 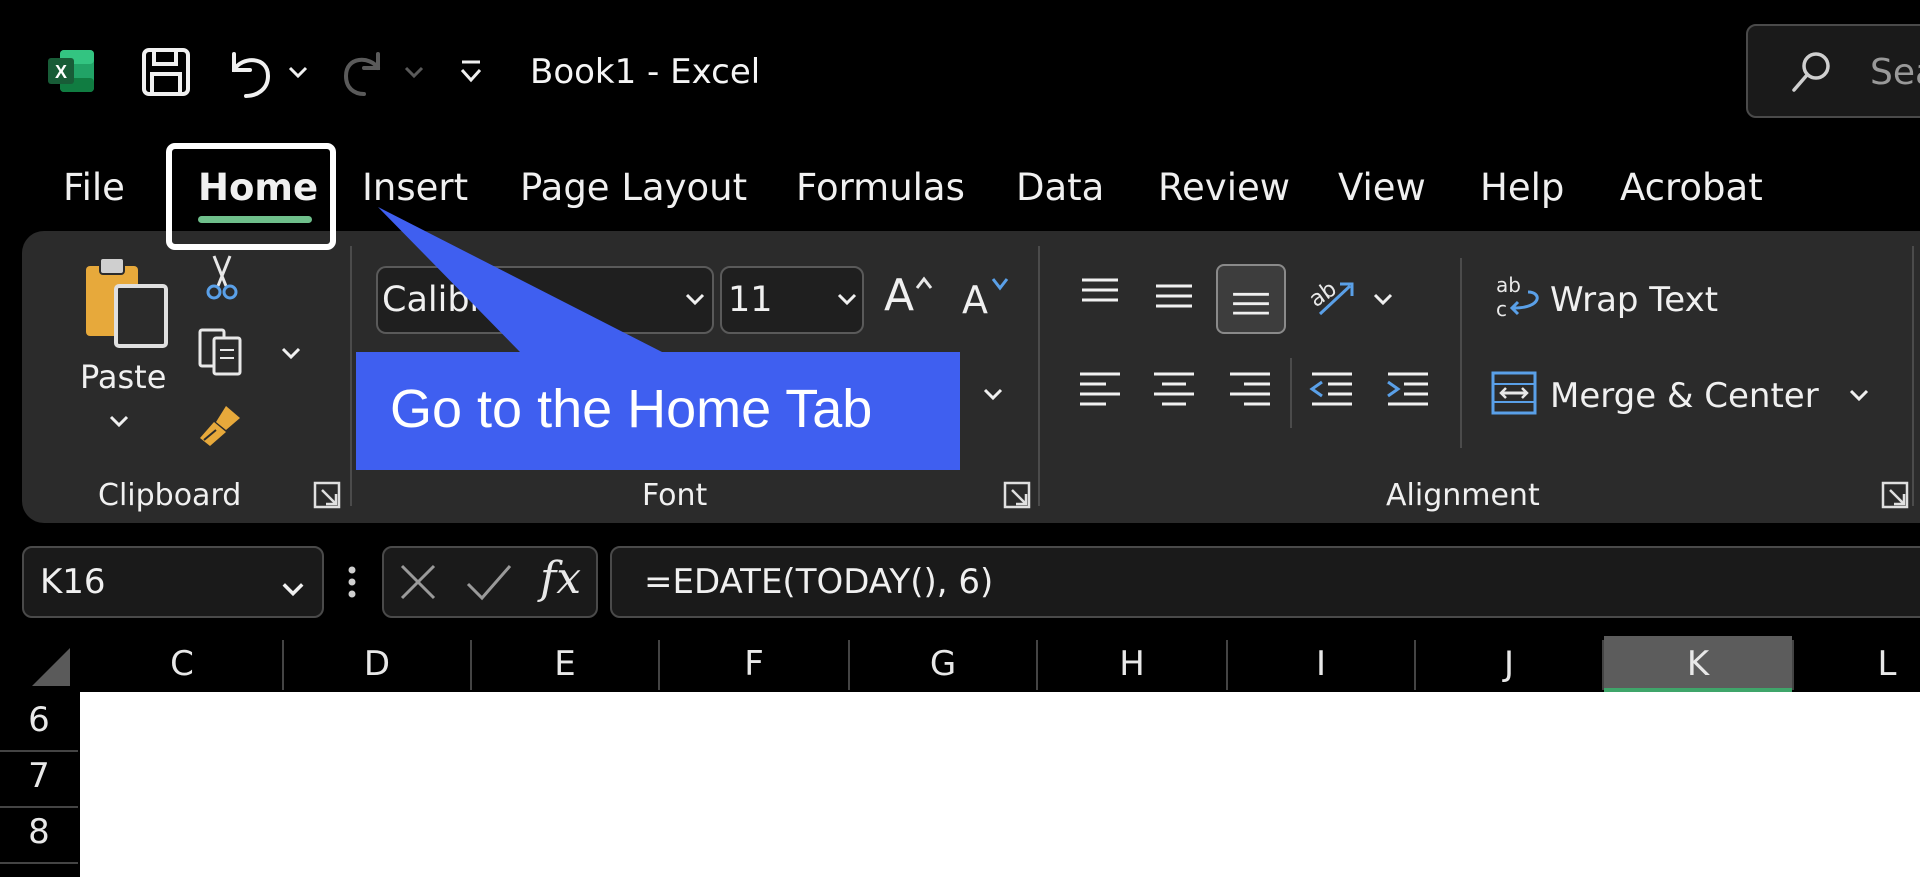 What do you see at coordinates (71, 71) in the screenshot?
I see `excel-logo-icon: X` at bounding box center [71, 71].